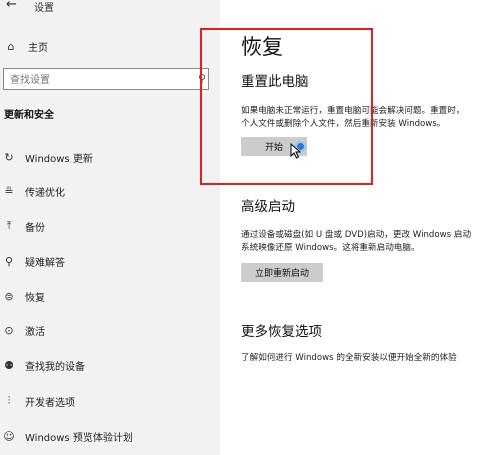  Describe the element at coordinates (38, 48) in the screenshot. I see `nav-home-label: 主页` at that location.